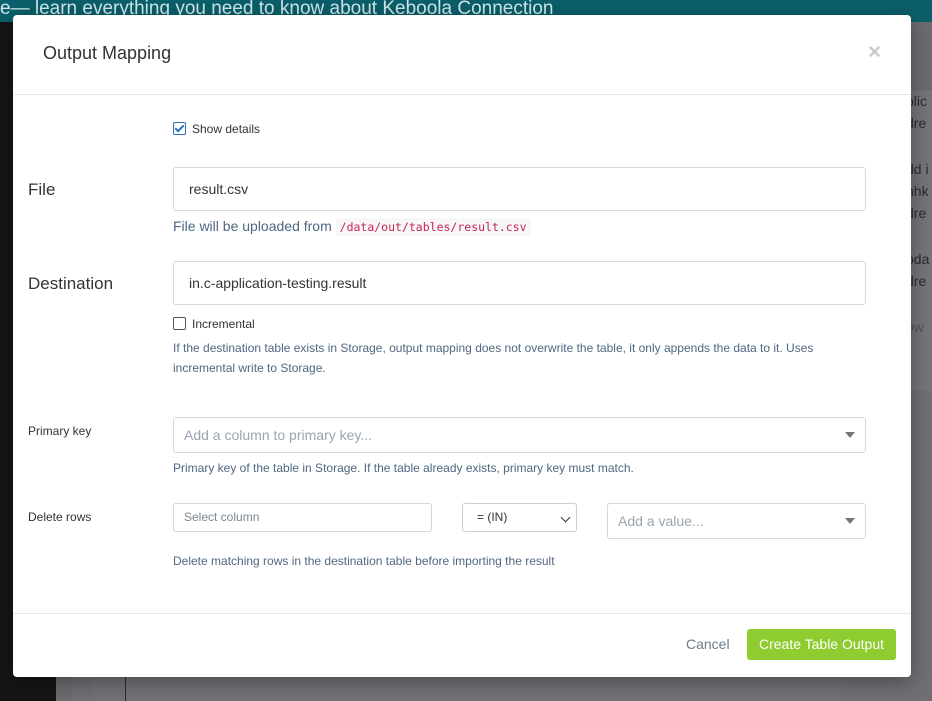  What do you see at coordinates (708, 644) in the screenshot?
I see `cancel-button: Cancel` at bounding box center [708, 644].